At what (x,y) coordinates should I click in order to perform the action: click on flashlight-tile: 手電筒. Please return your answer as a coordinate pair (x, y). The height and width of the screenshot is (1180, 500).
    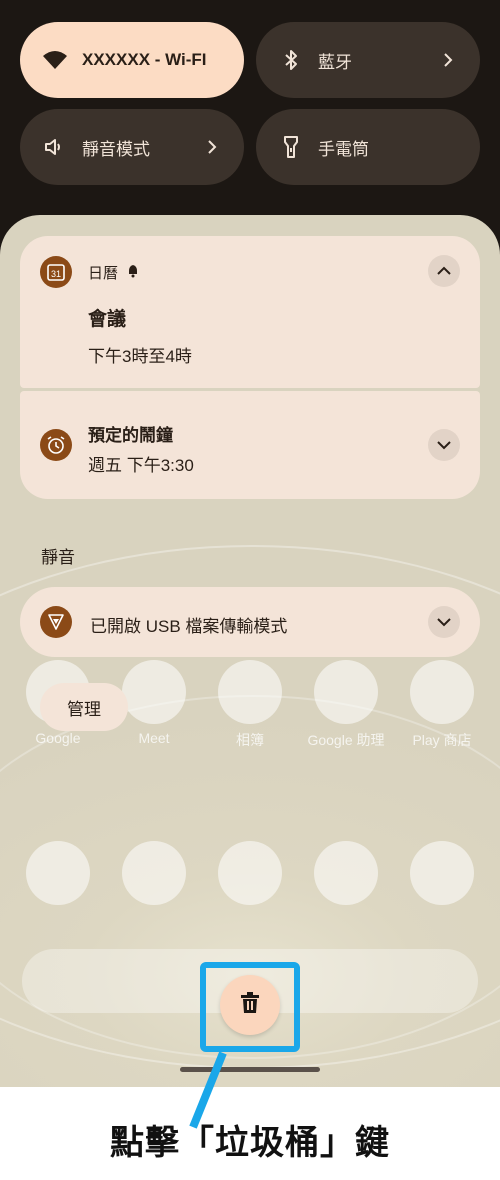
    Looking at the image, I should click on (368, 147).